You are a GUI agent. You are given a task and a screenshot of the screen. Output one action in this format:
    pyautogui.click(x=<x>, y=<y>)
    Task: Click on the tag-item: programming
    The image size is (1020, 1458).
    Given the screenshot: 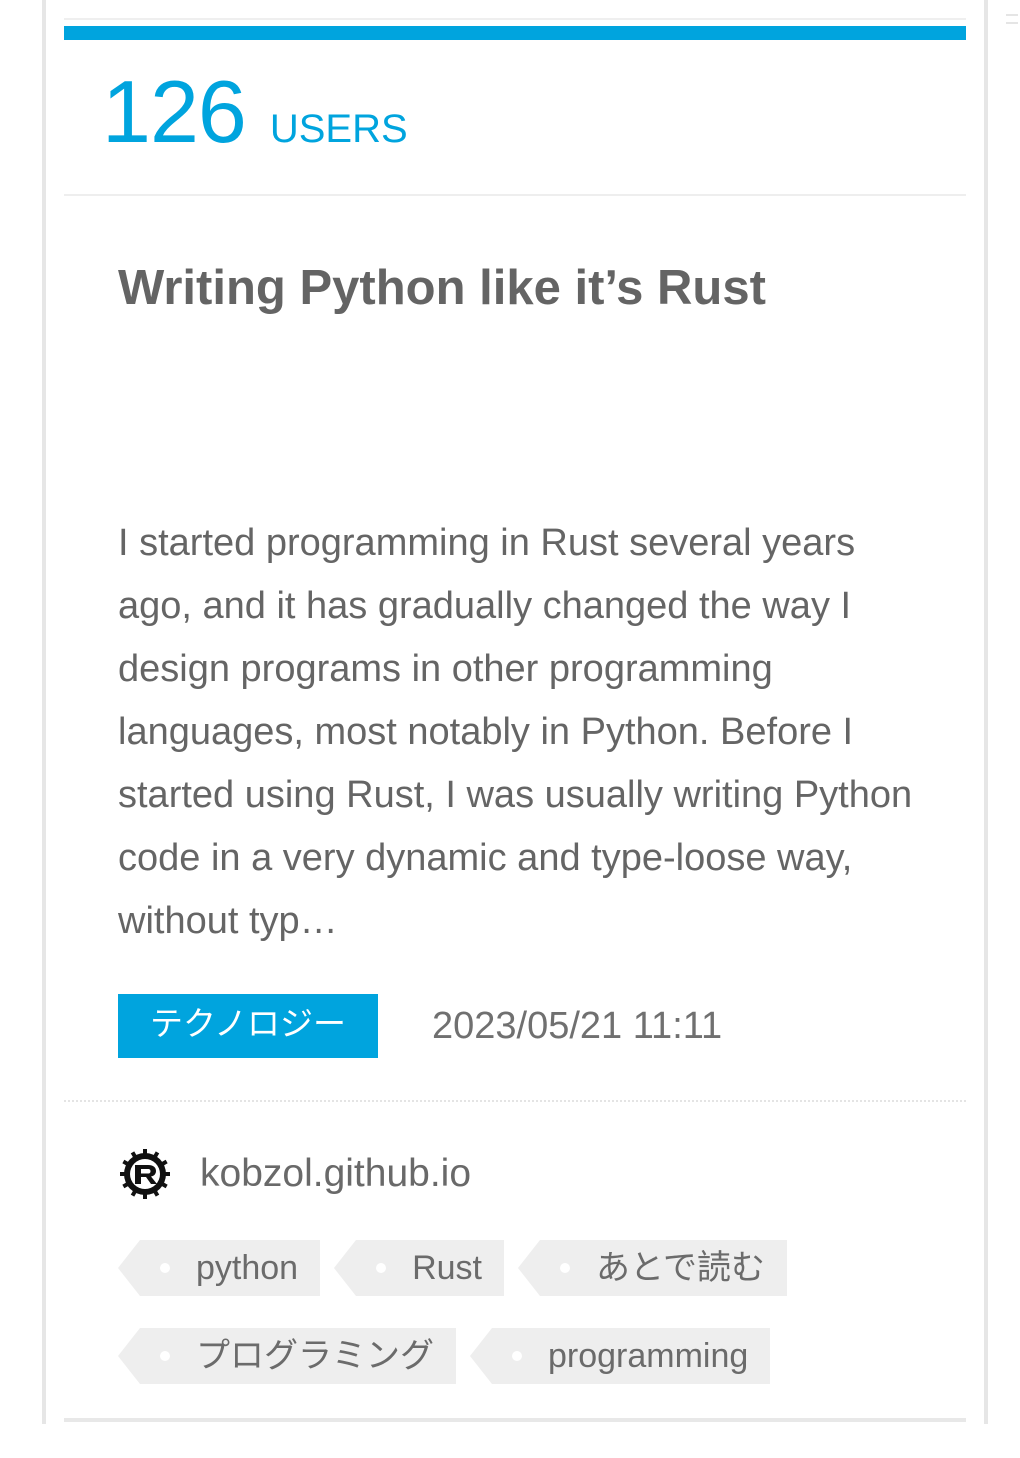 What is the action you would take?
    pyautogui.click(x=631, y=1356)
    